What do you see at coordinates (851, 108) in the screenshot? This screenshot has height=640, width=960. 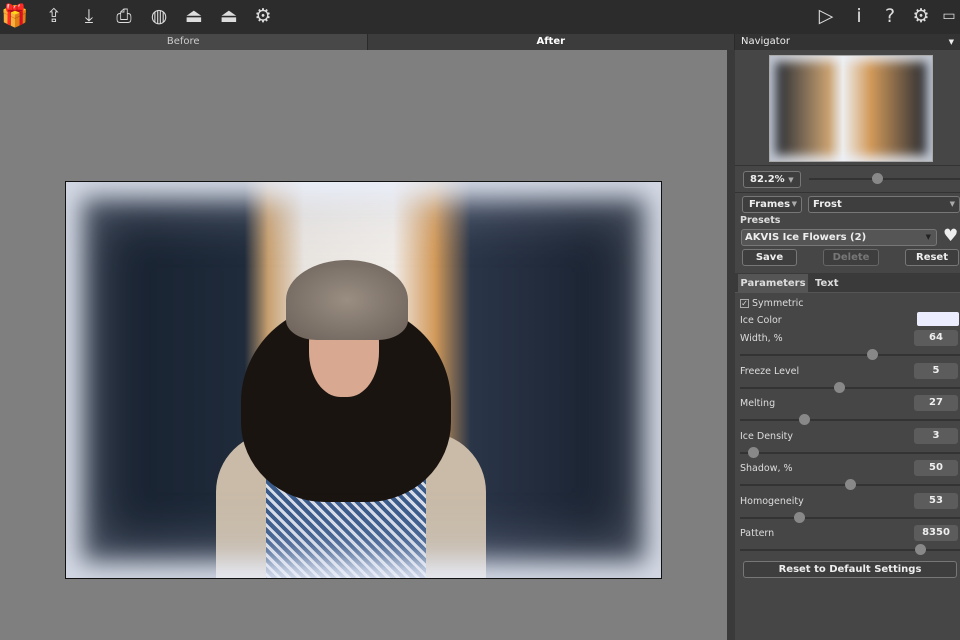 I see `navigator-thumbnail` at bounding box center [851, 108].